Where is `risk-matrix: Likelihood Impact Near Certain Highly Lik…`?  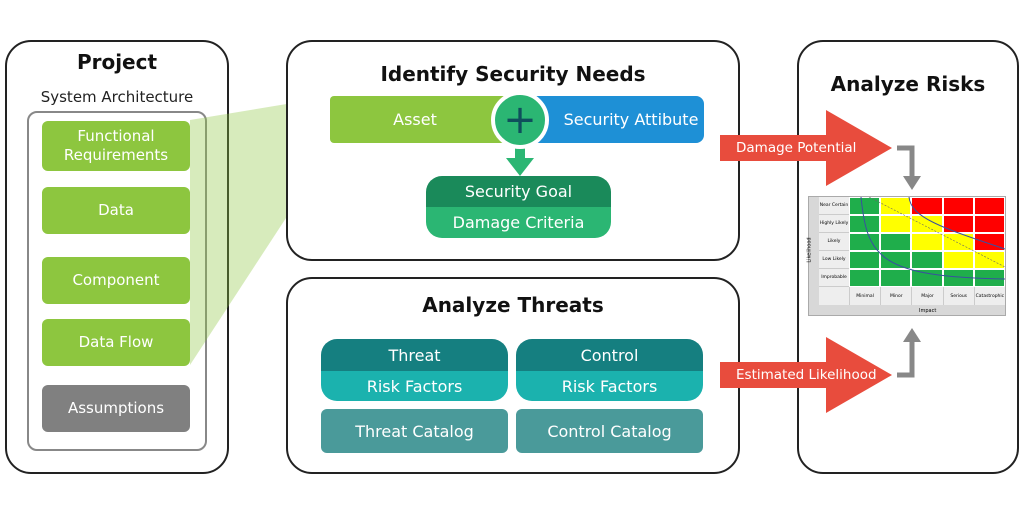
risk-matrix: Likelihood Impact Near Certain Highly Lik… is located at coordinates (906, 256).